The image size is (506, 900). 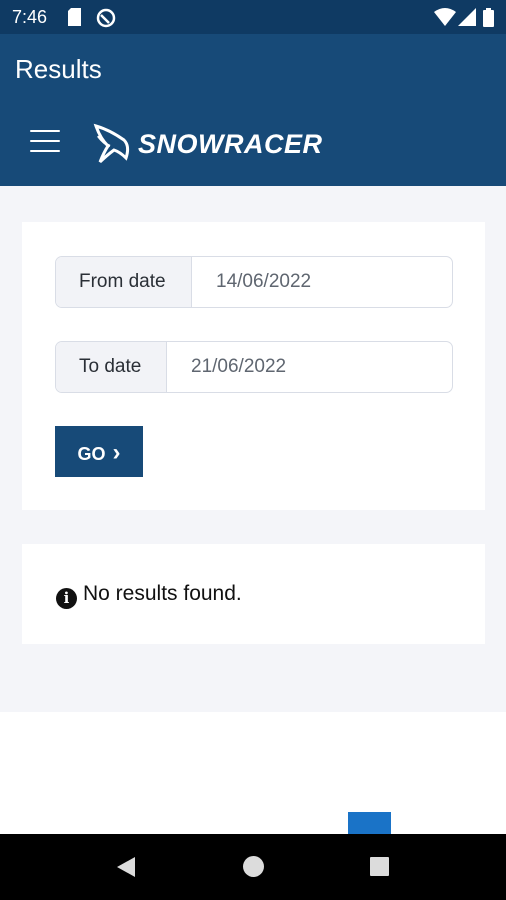 I want to click on to-date-group: To date, so click(x=254, y=367).